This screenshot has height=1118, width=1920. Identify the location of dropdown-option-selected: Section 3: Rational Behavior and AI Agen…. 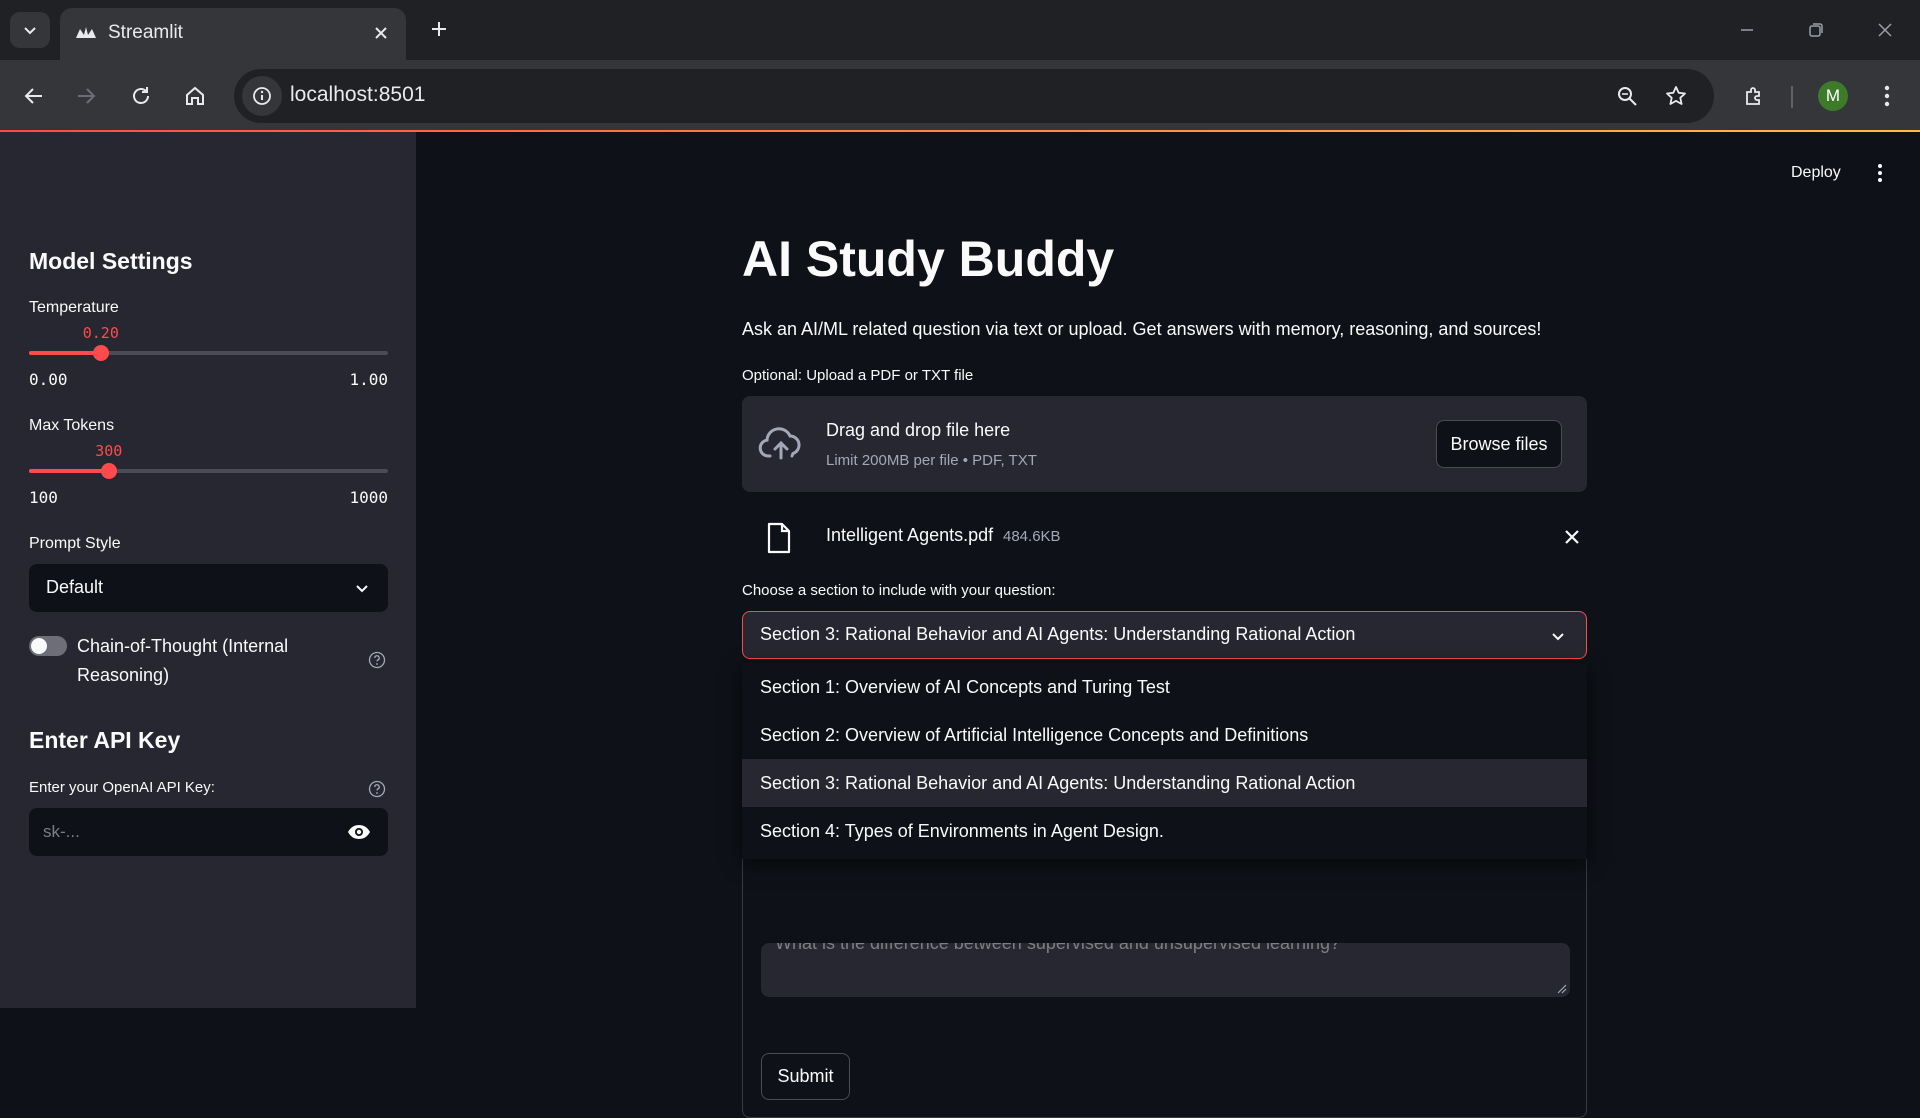
(1164, 783).